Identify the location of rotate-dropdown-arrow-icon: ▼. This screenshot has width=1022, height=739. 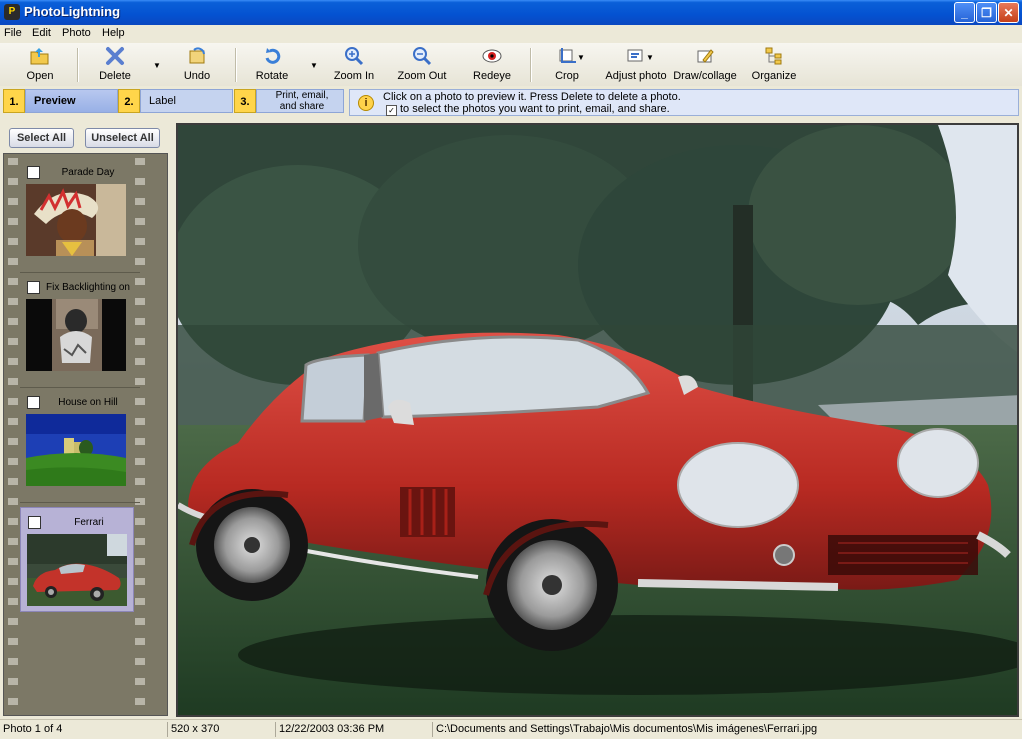
(314, 65).